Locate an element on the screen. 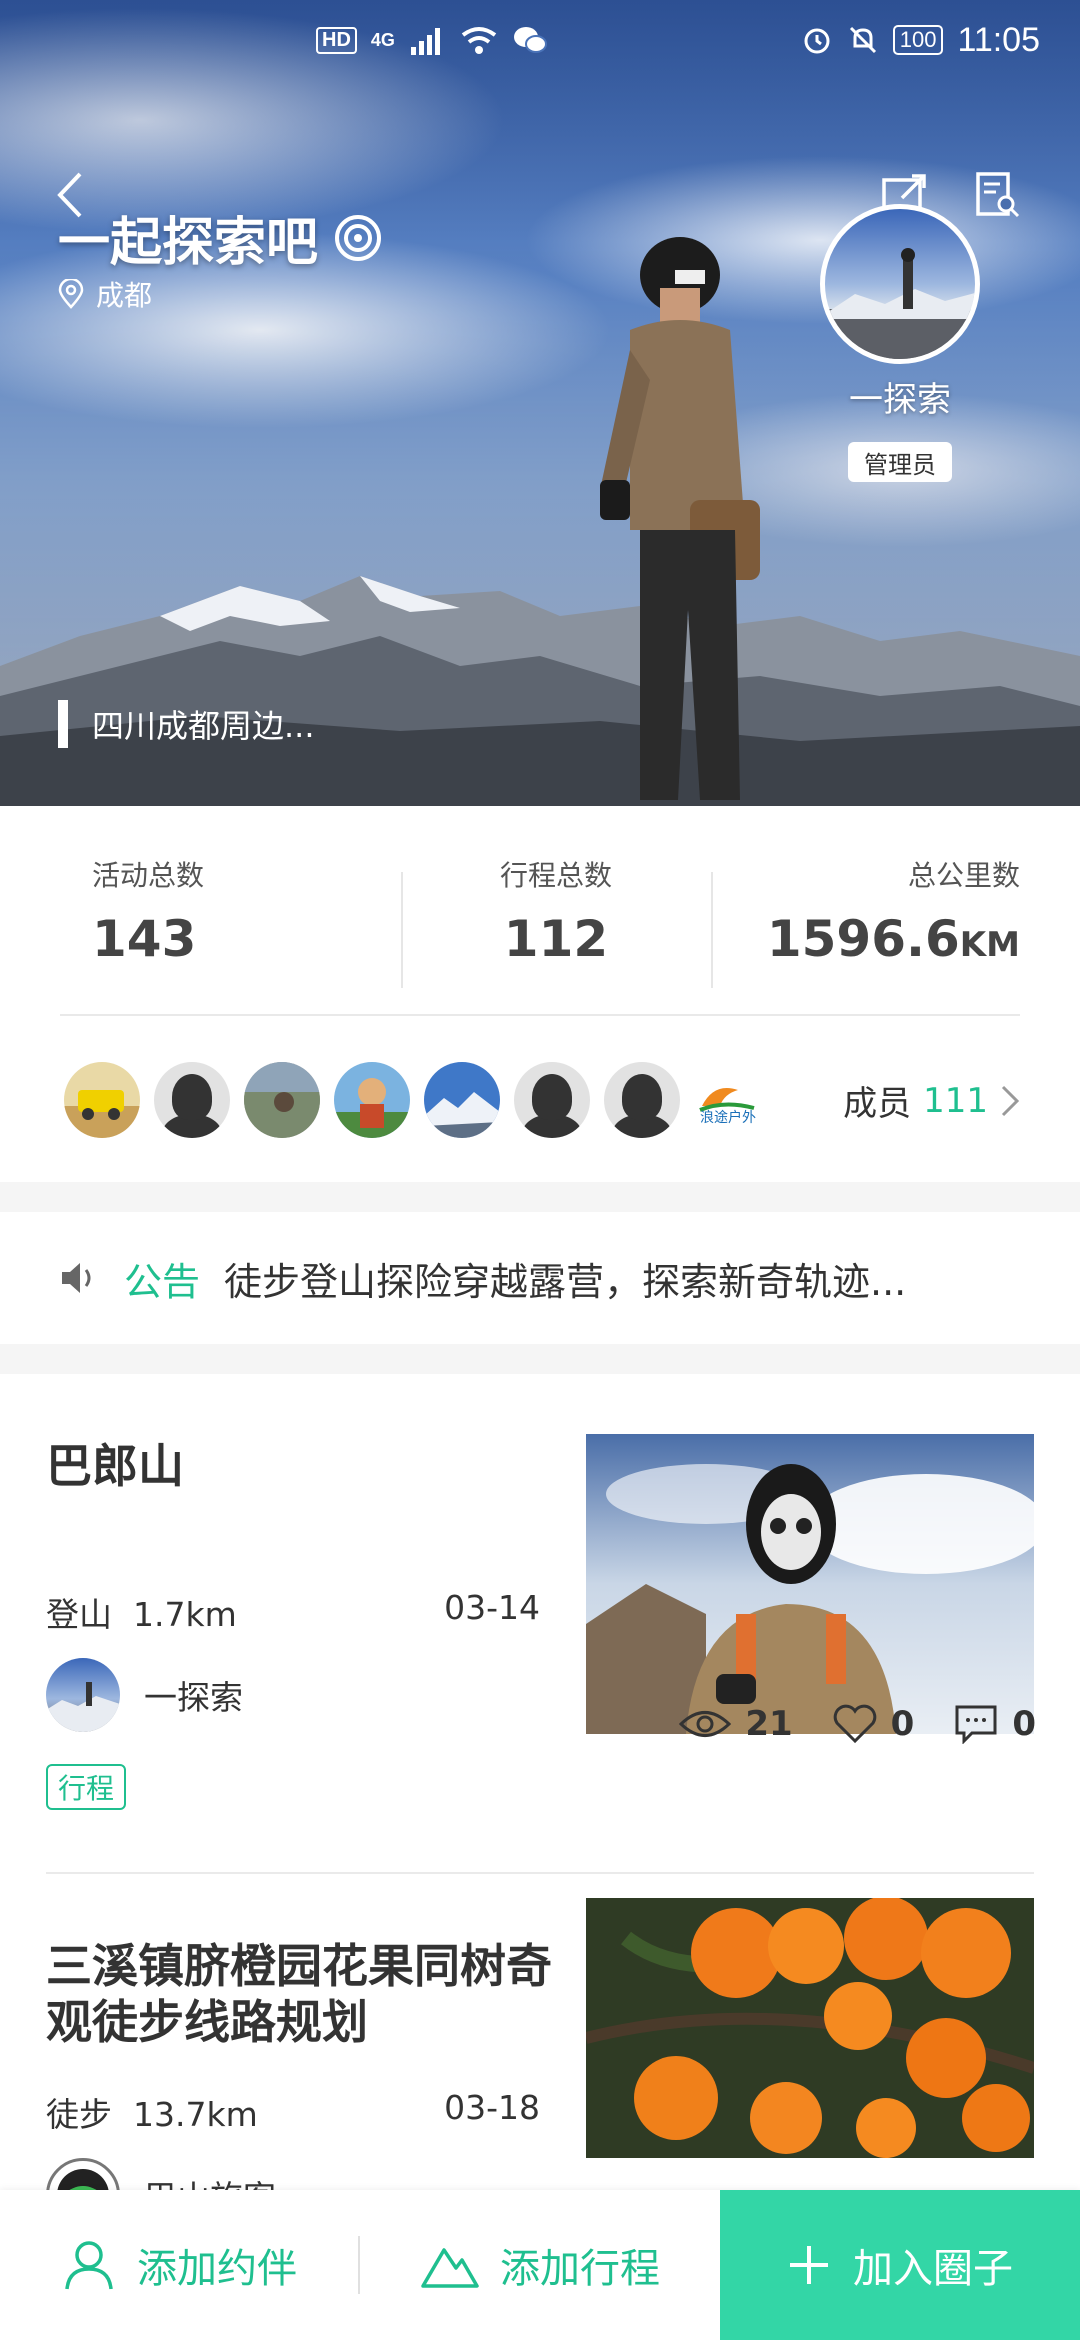 Image resolution: width=1080 pixels, height=2340 pixels. location-text: 成都 is located at coordinates (124, 295).